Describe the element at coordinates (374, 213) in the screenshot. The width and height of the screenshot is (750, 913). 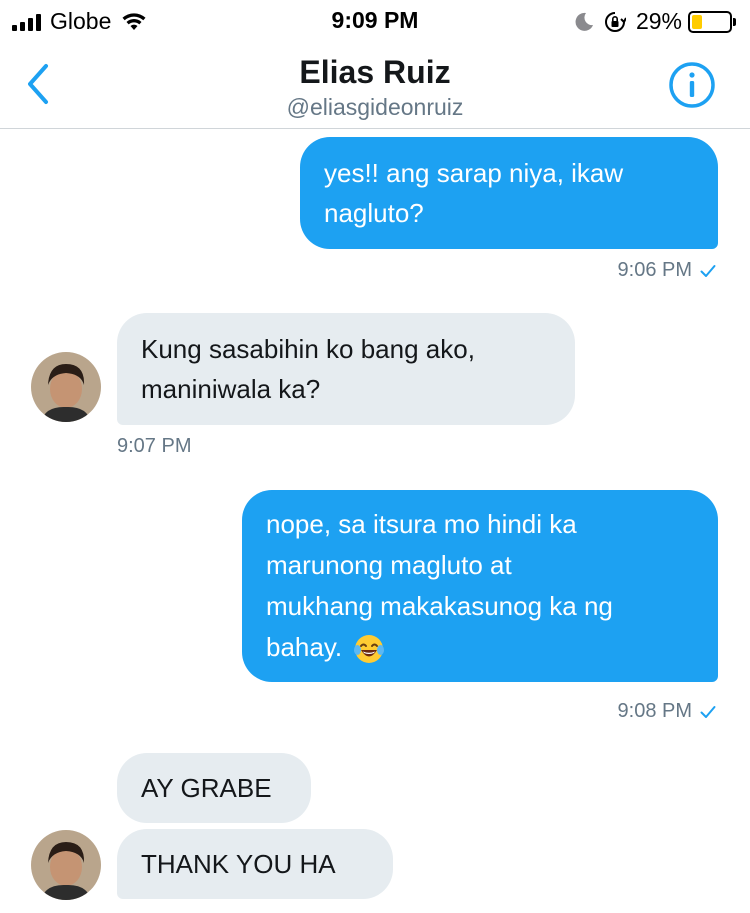
I see `message-line: nagluto?` at that location.